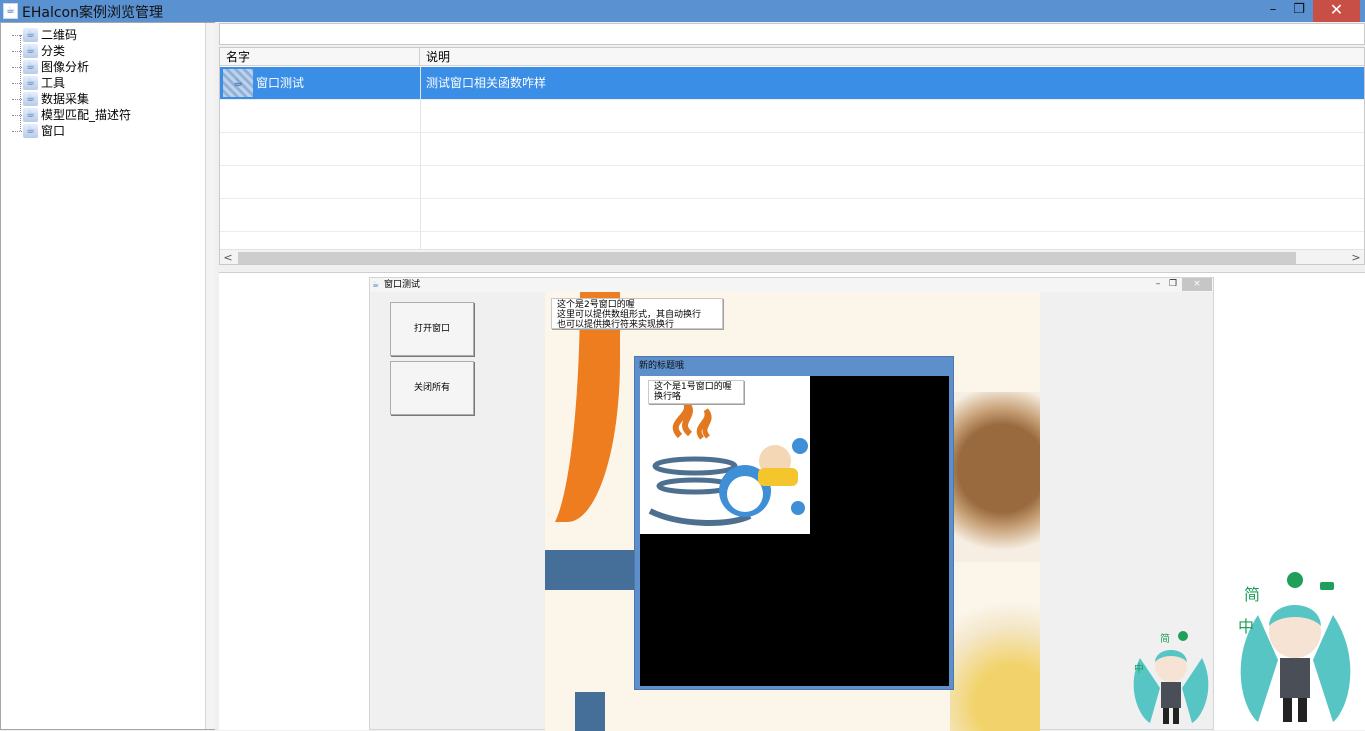 The image size is (1365, 731). Describe the element at coordinates (662, 366) in the screenshot. I see `window-1-title: 新的标题哦` at that location.